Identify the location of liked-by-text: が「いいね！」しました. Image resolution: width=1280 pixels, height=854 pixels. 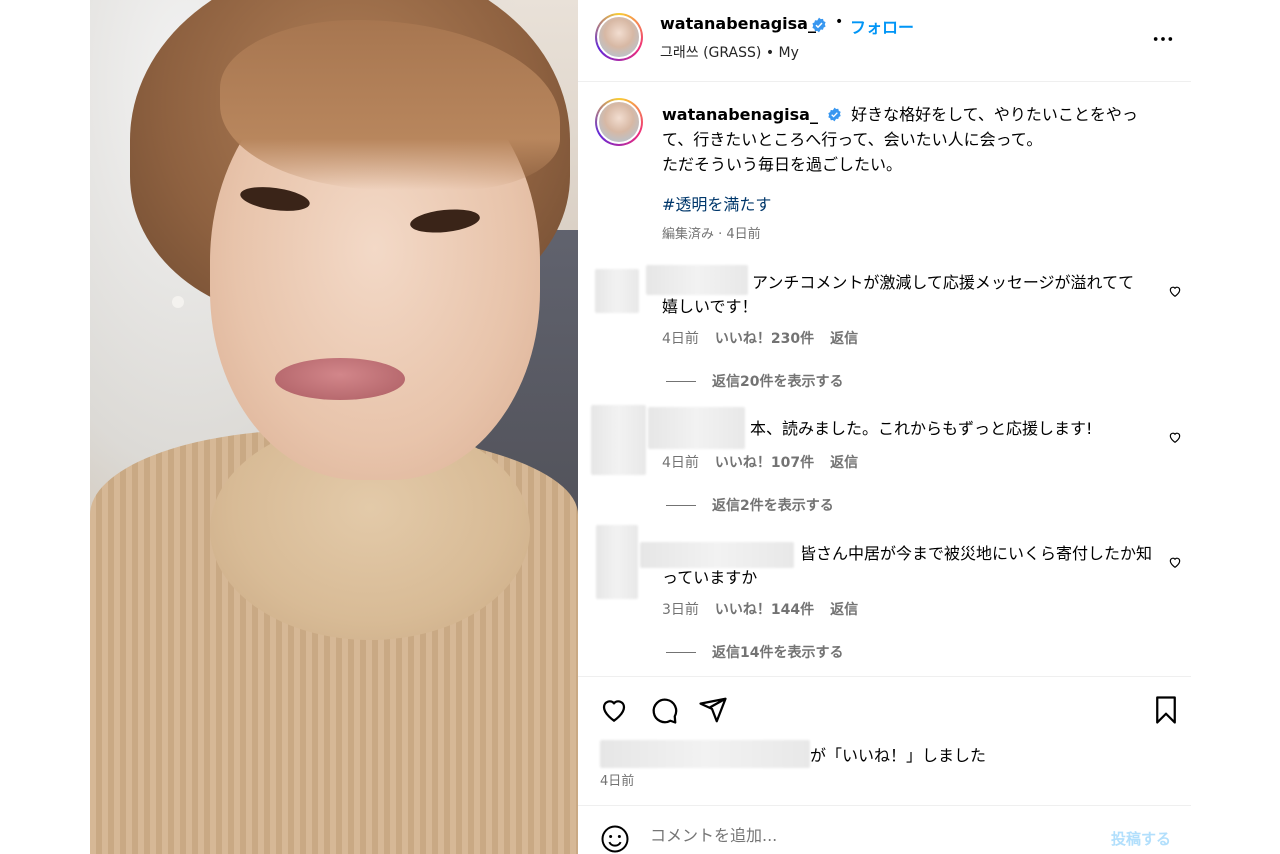
(898, 754).